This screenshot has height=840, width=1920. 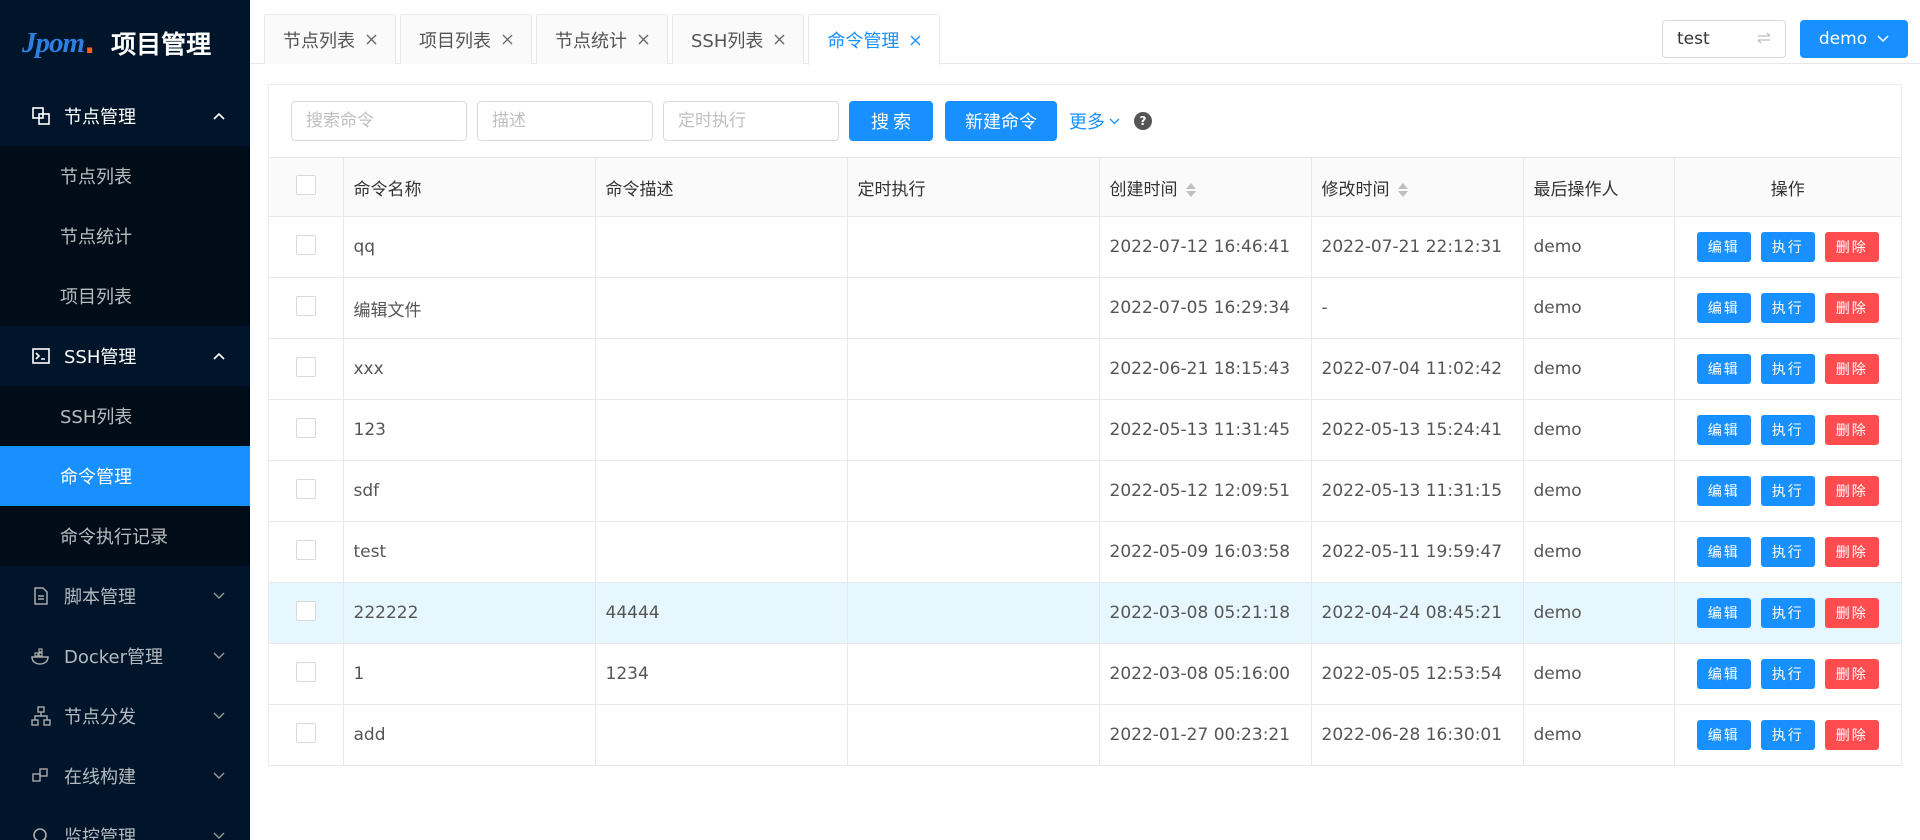 What do you see at coordinates (1787, 187) in the screenshot?
I see `col-header-actions: 操作` at bounding box center [1787, 187].